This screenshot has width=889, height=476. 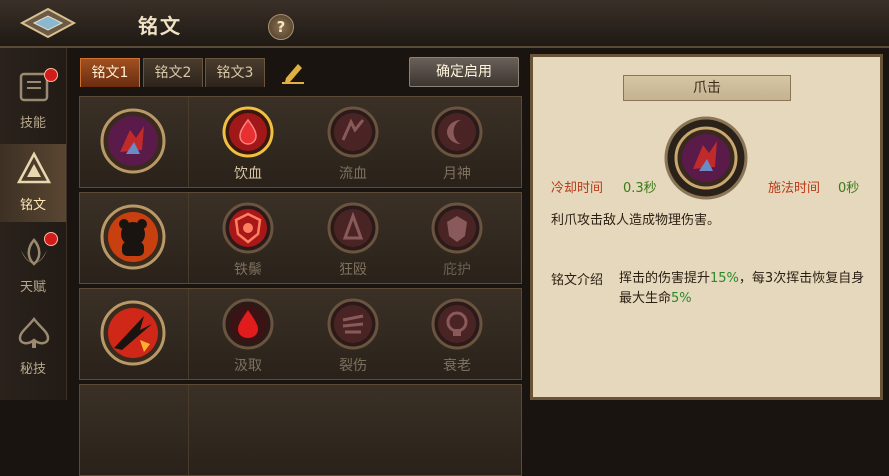 What do you see at coordinates (300, 142) in the screenshot?
I see `rune-row: 饮血 流血 月神` at bounding box center [300, 142].